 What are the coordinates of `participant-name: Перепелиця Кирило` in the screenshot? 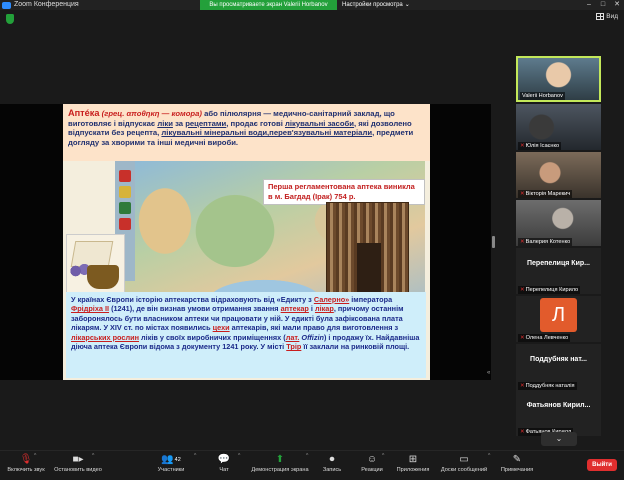 It's located at (552, 290).